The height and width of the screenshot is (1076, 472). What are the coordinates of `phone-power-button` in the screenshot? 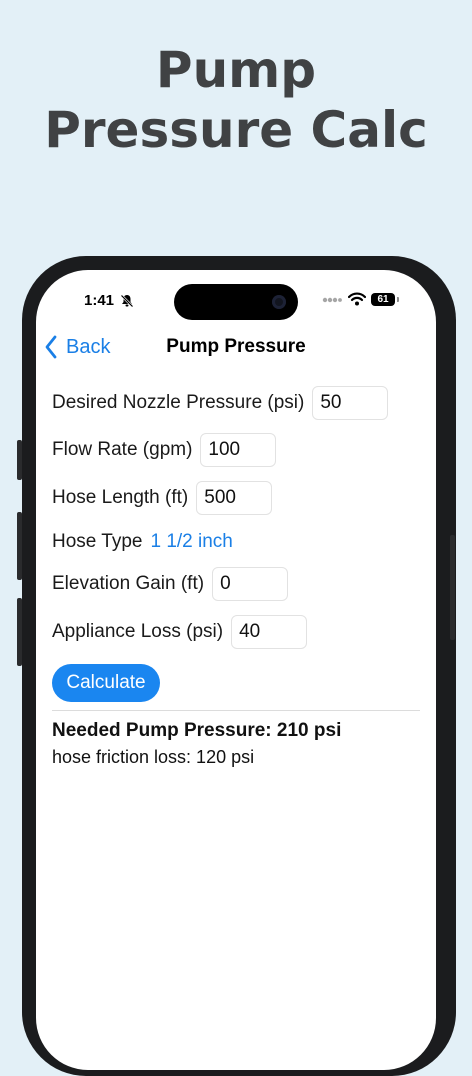 It's located at (452, 587).